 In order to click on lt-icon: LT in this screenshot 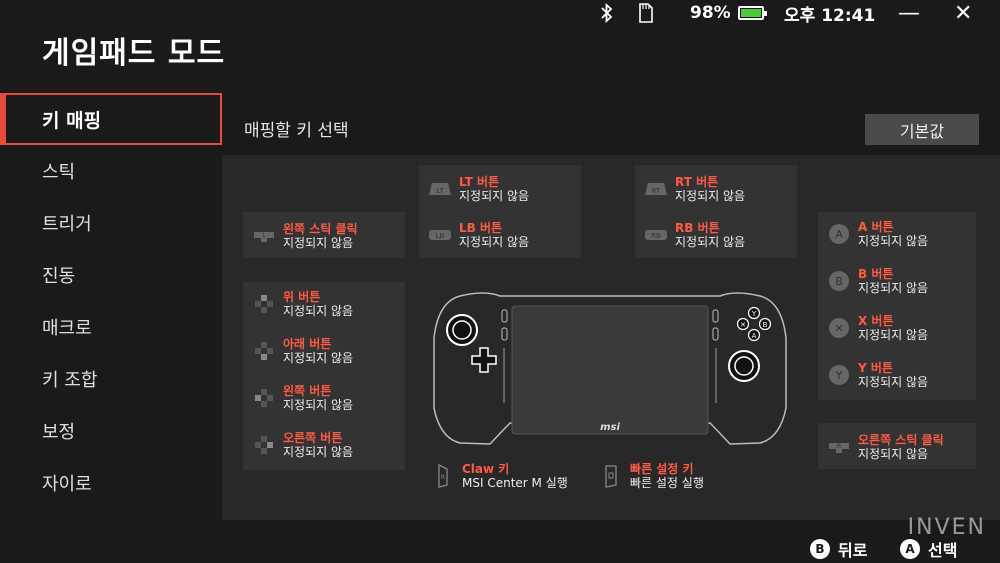, I will do `click(440, 189)`.